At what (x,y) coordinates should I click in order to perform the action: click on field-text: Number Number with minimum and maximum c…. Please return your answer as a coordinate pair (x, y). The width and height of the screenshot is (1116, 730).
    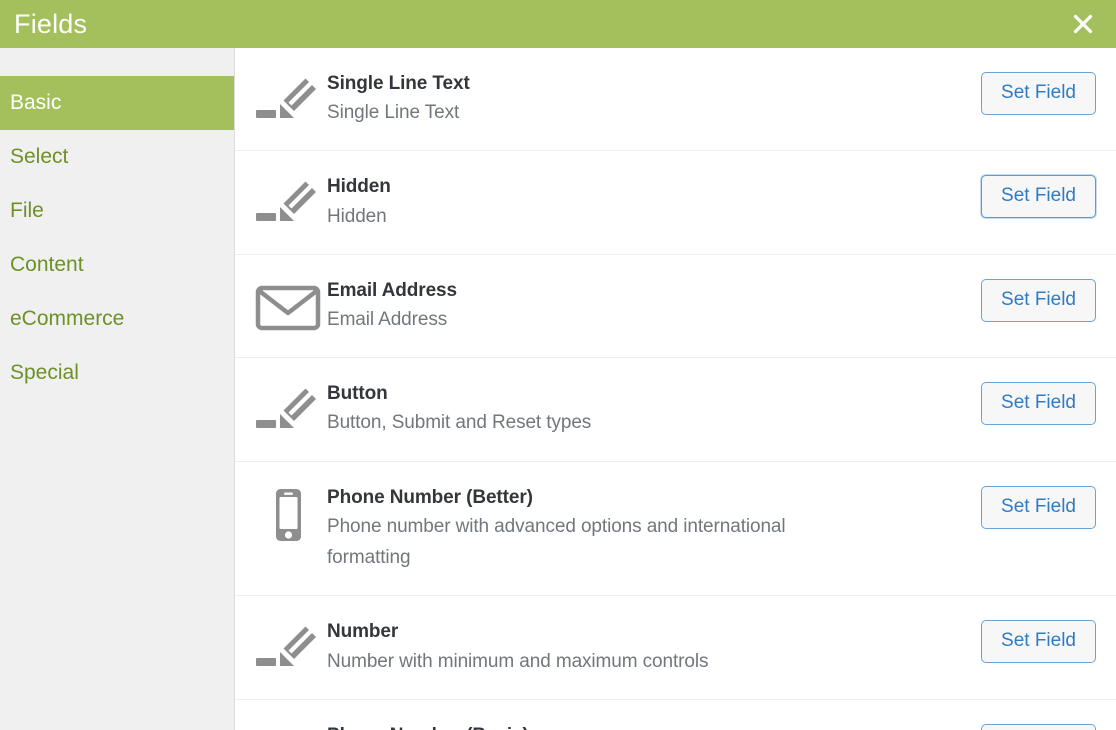
    Looking at the image, I should click on (607, 647).